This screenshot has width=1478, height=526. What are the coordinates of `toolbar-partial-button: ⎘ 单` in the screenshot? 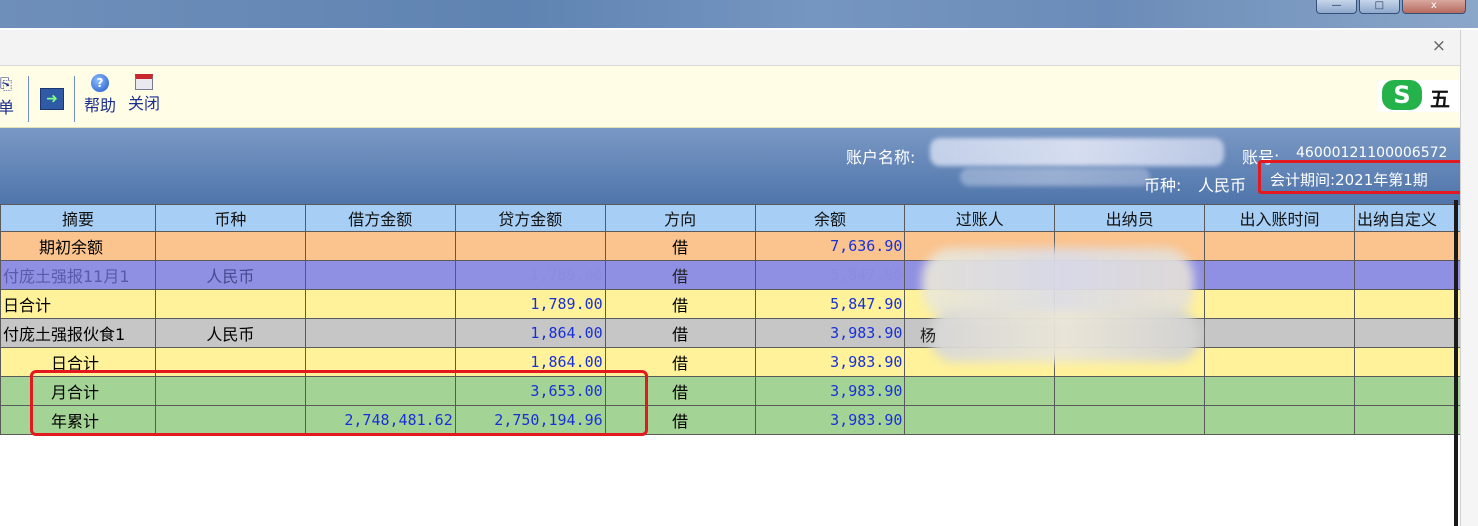 It's located at (8, 96).